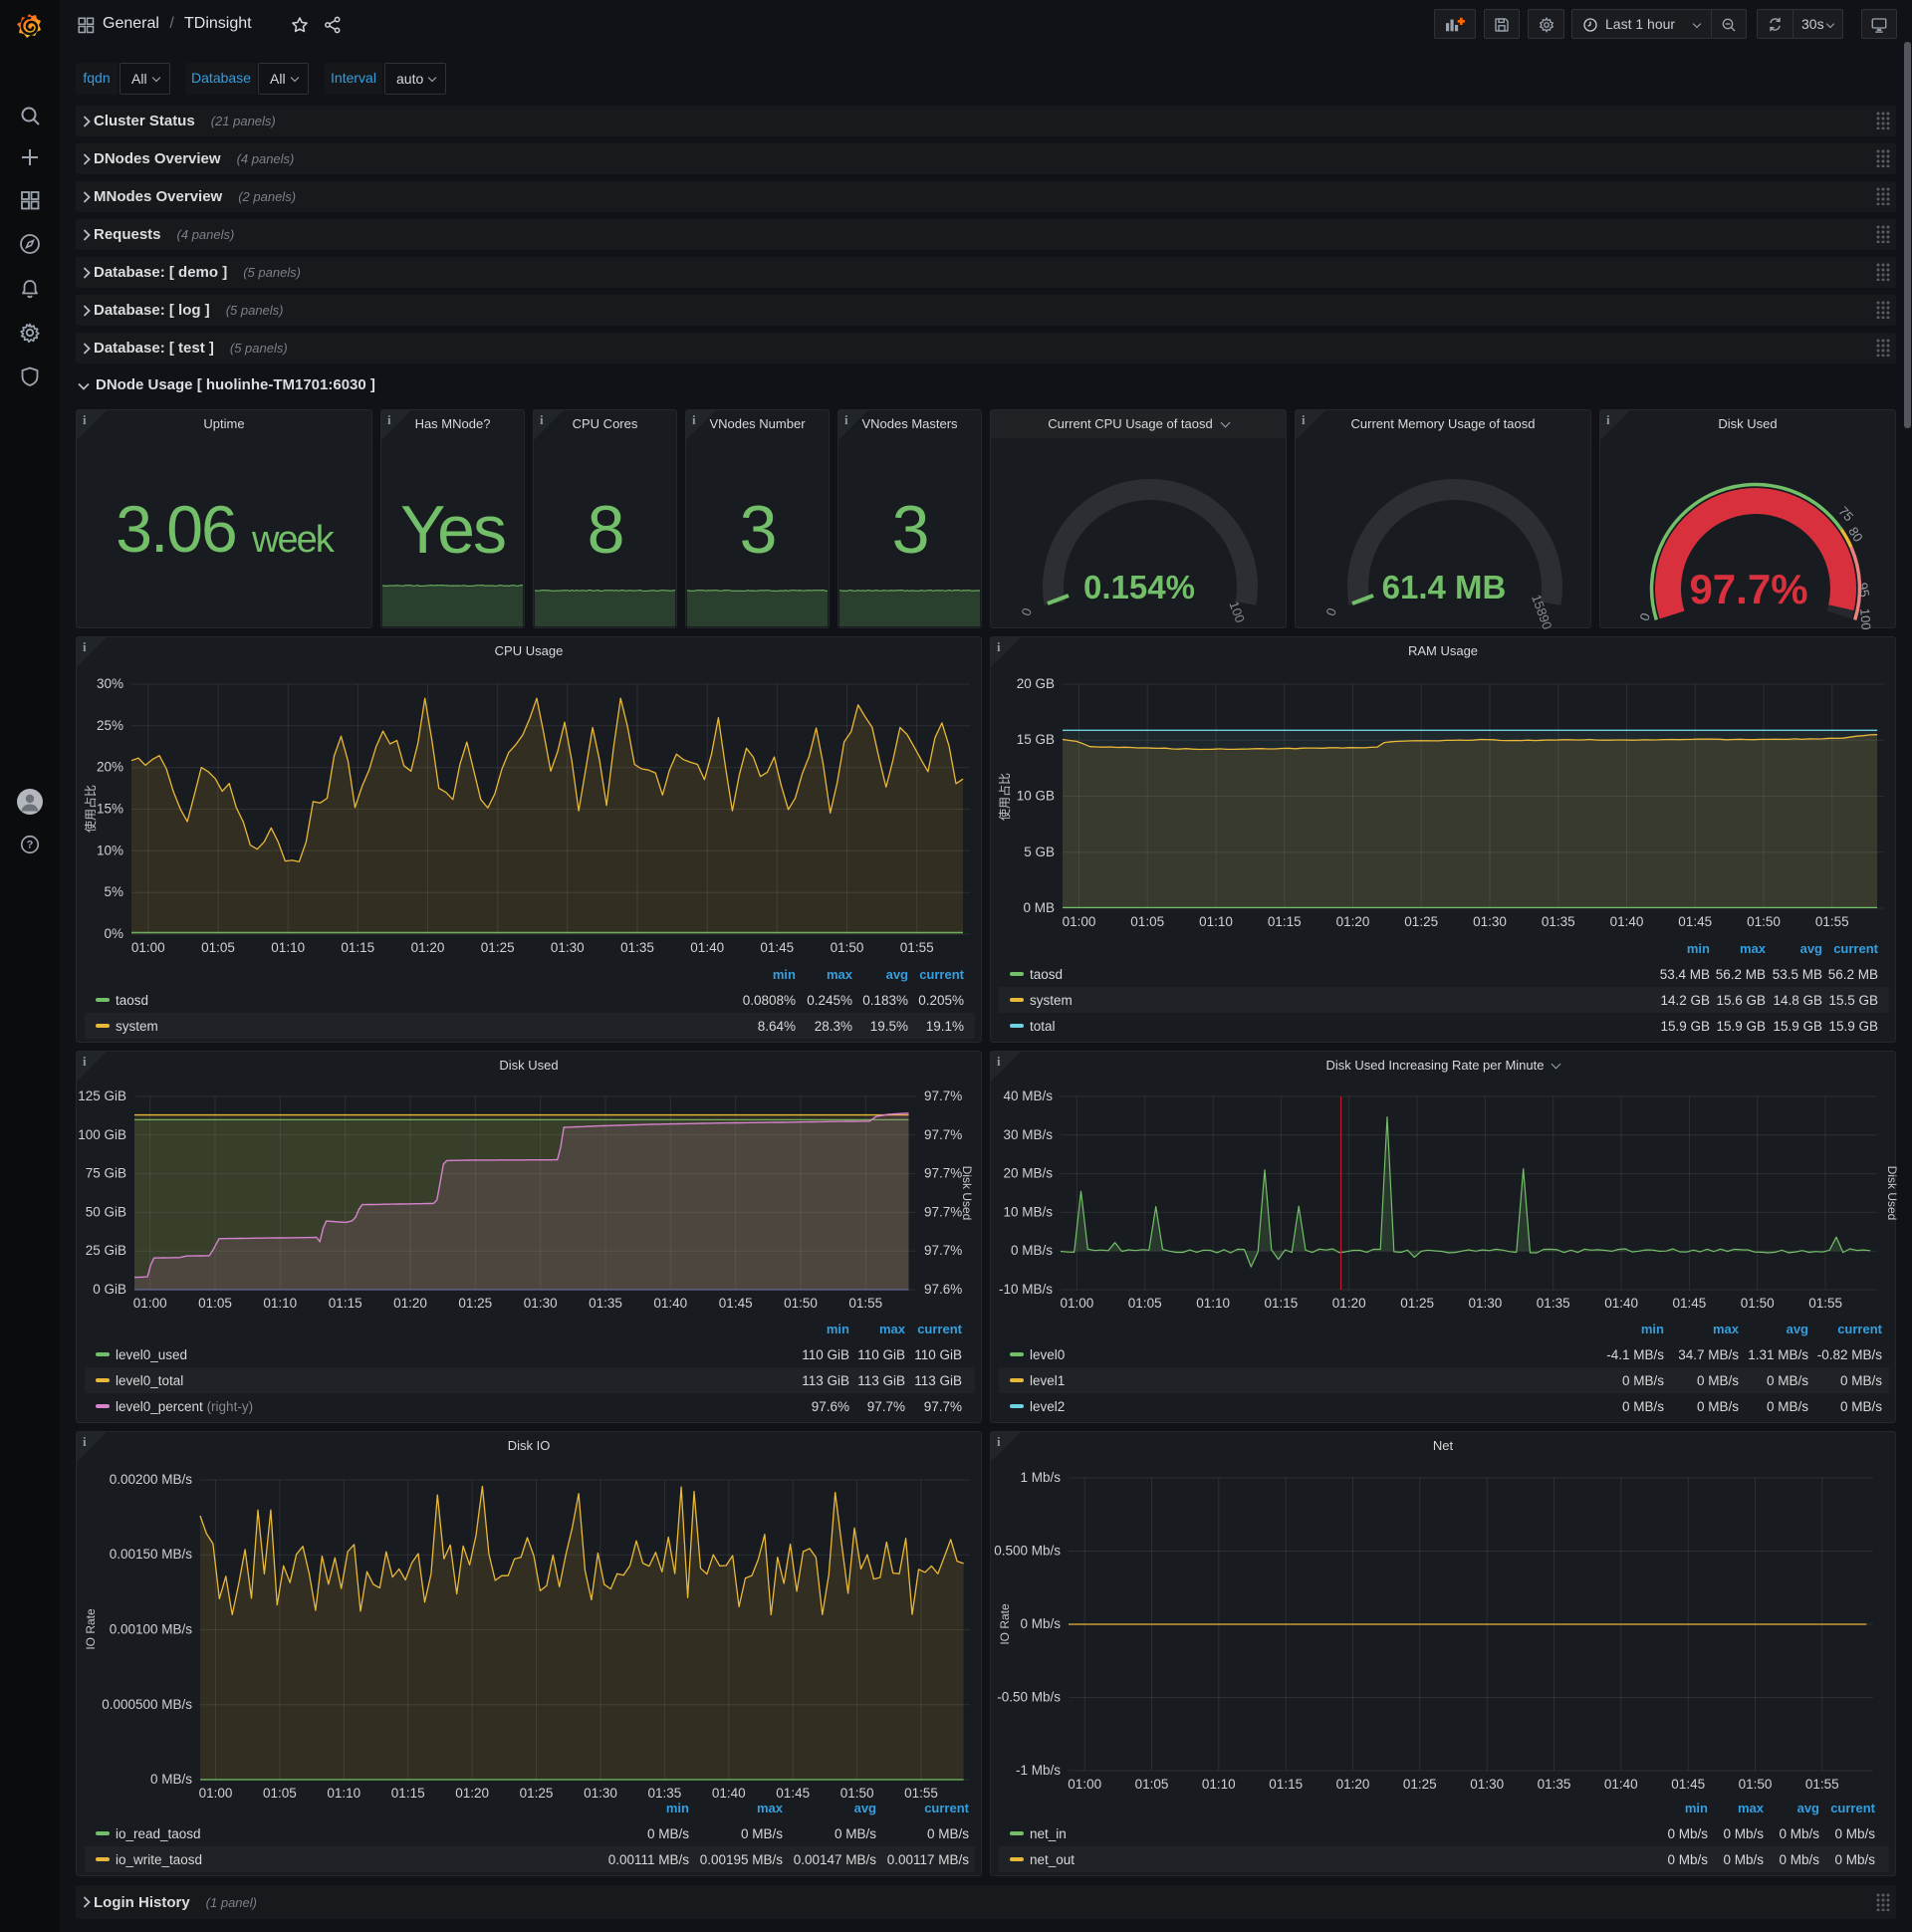 The image size is (1912, 1932). Describe the element at coordinates (159, 1860) in the screenshot. I see `svg-text: io_write_taosd` at that location.